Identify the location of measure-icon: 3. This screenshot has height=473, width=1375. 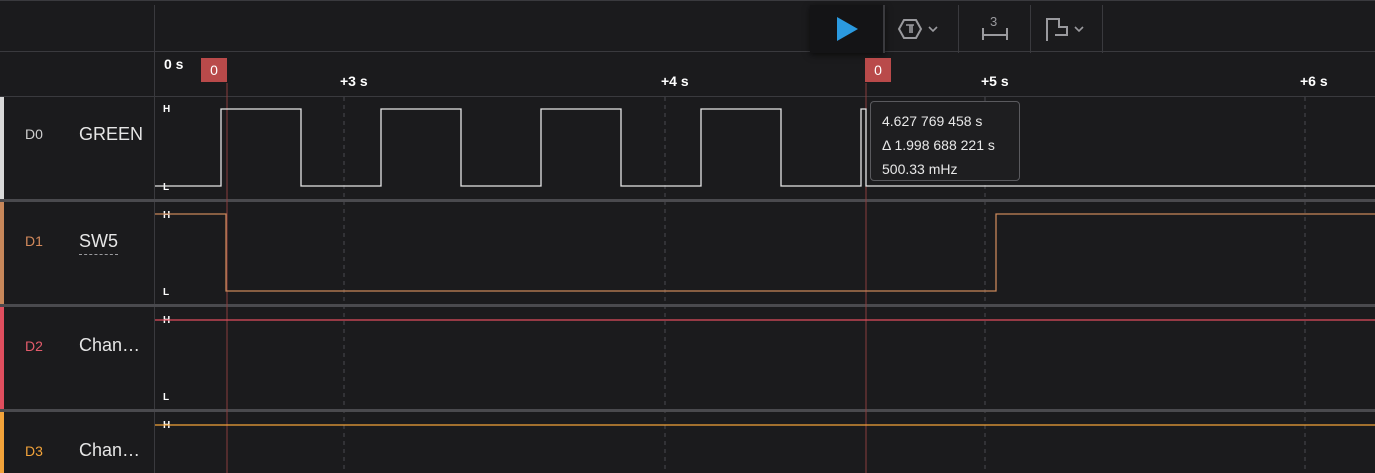
(994, 27).